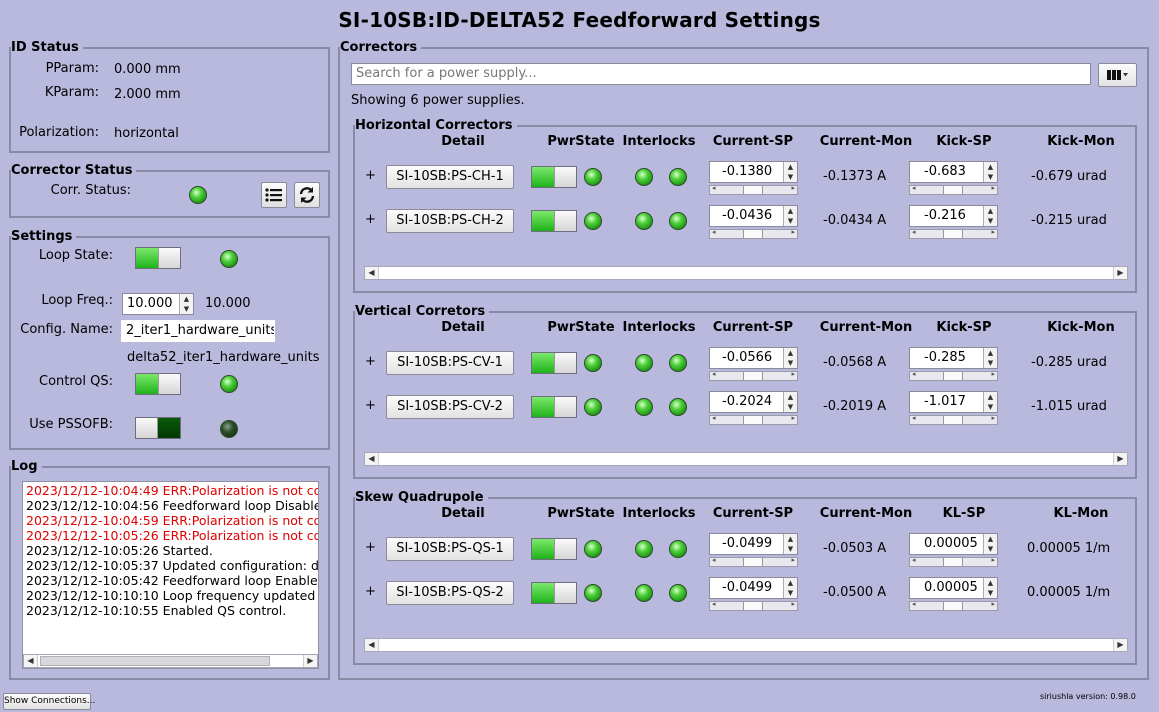 The width and height of the screenshot is (1159, 712). I want to click on id-status-title: ID Status, so click(47, 48).